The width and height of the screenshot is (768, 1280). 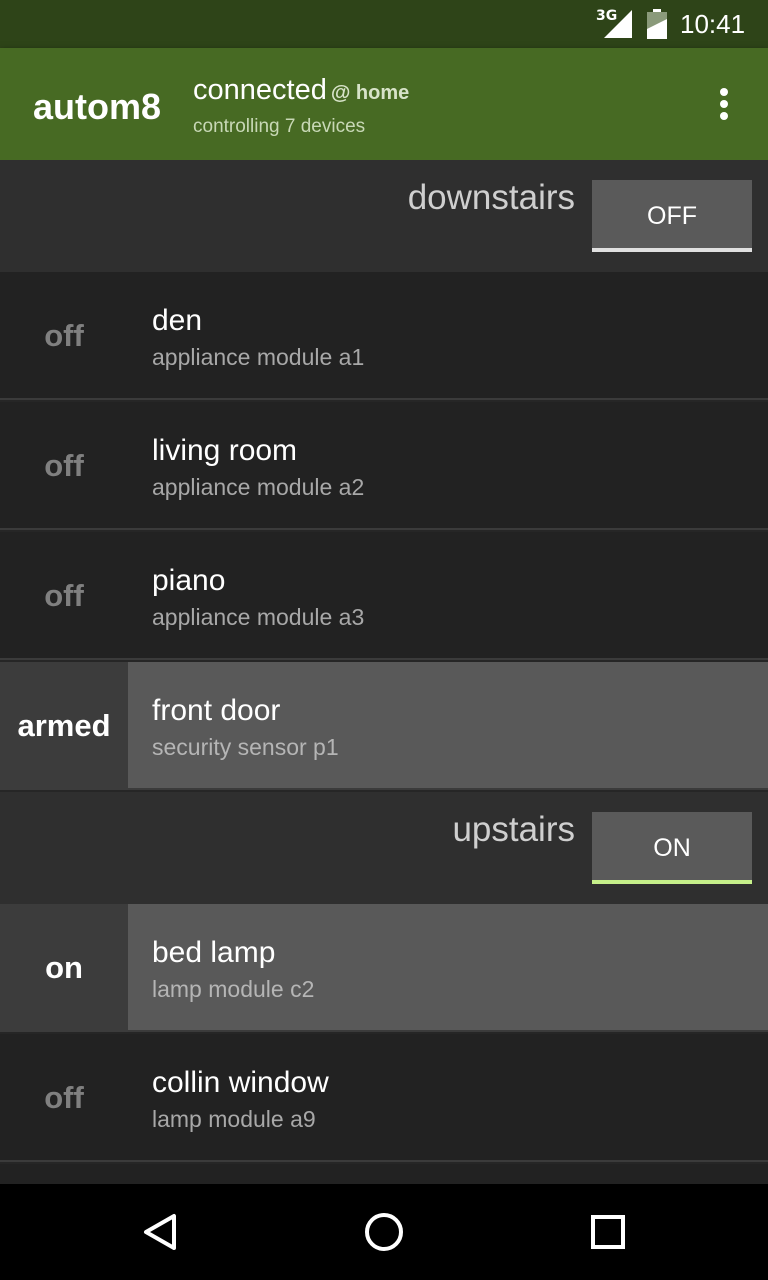 I want to click on device-description: appliance module a3, so click(x=258, y=617).